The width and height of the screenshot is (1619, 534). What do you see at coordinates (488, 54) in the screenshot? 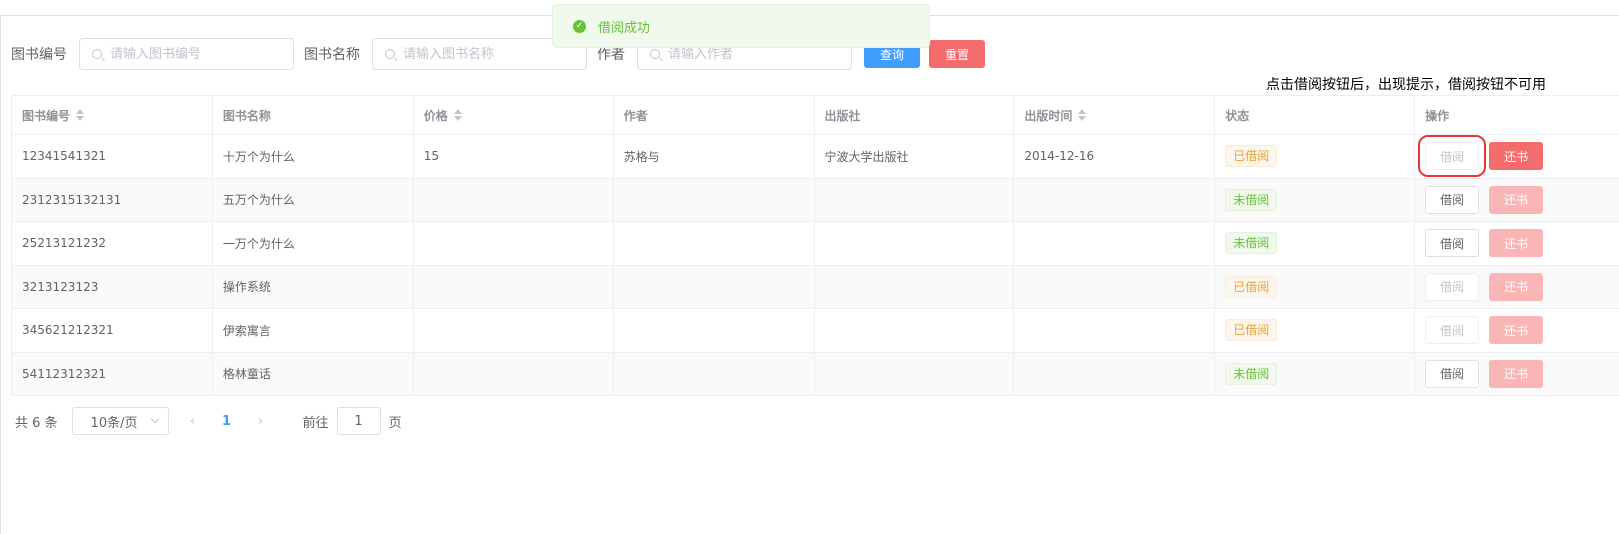
I see `book-name-input` at bounding box center [488, 54].